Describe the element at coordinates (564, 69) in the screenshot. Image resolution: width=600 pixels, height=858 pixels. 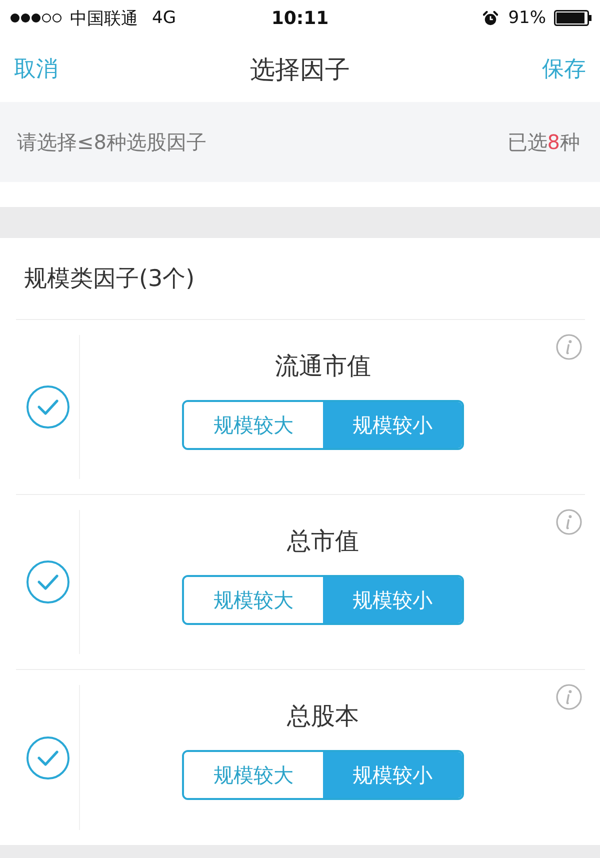
I see `save-button: 保存` at that location.